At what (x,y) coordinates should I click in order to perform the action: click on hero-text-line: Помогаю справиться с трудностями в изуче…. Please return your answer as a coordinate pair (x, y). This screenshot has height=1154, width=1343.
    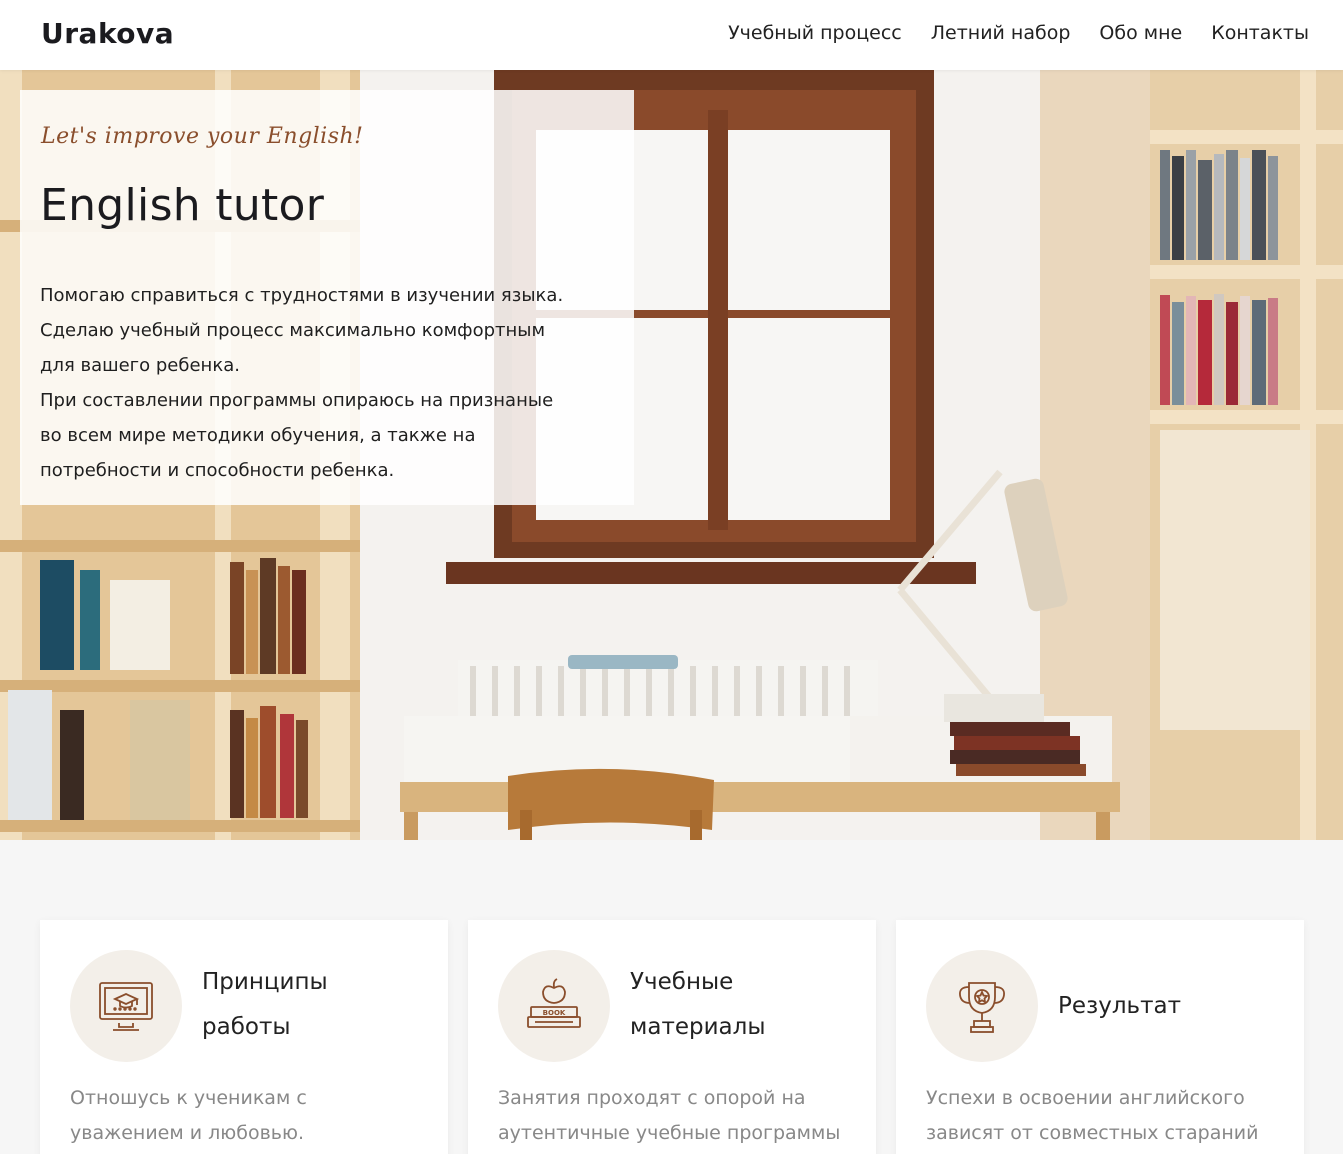
    Looking at the image, I should click on (302, 295).